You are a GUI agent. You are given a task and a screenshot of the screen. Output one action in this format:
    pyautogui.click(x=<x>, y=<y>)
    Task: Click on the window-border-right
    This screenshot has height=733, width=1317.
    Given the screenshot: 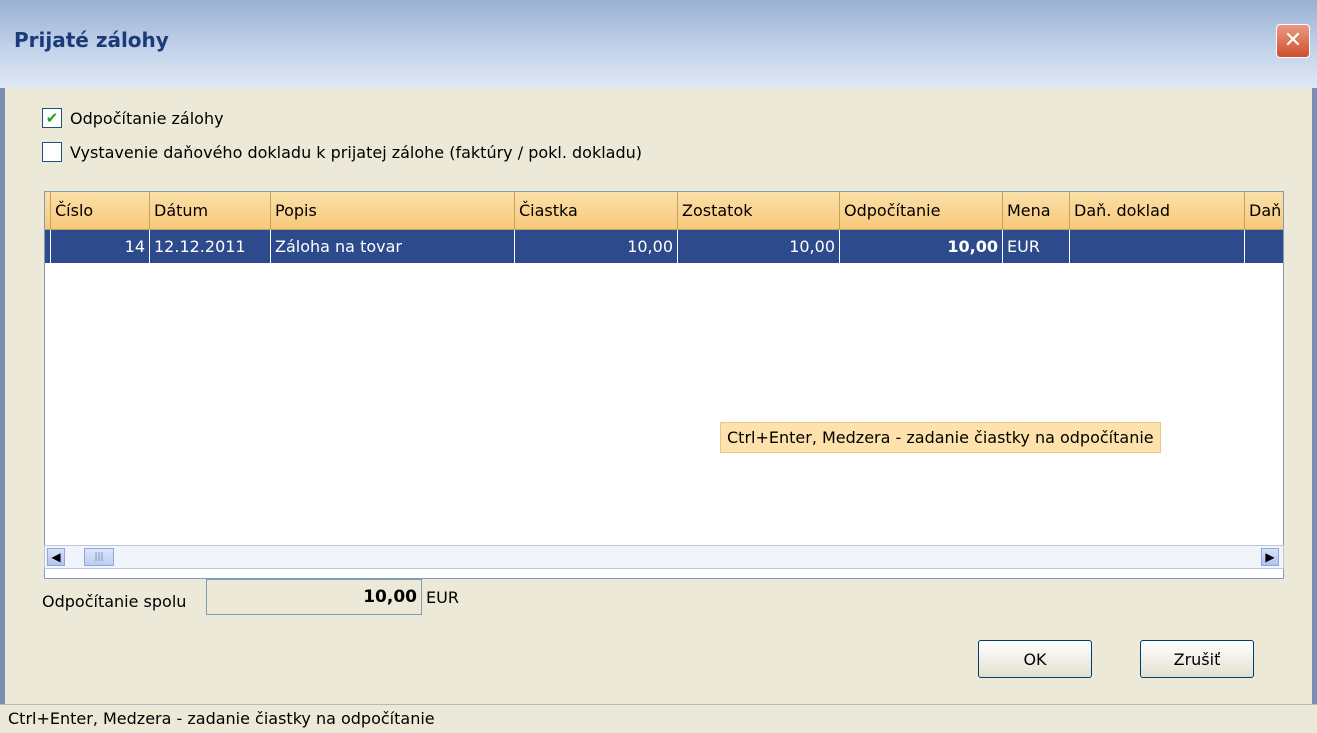 What is the action you would take?
    pyautogui.click(x=1314, y=410)
    